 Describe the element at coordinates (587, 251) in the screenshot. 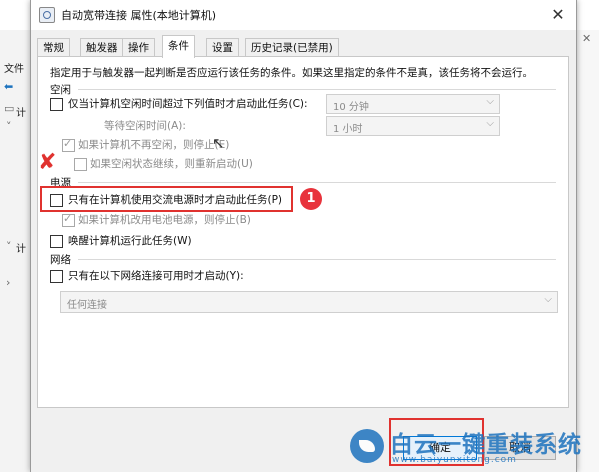

I see `background-right-pane: ✕` at that location.